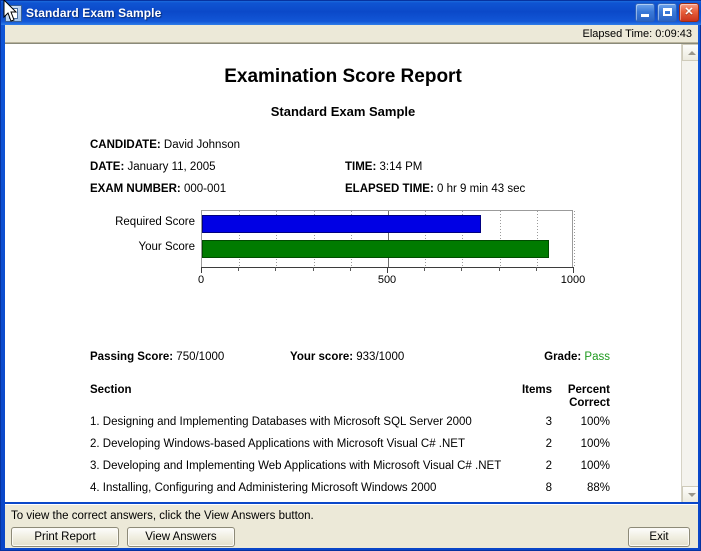  Describe the element at coordinates (351, 13) in the screenshot. I see `title-bar: Standard Exam Sample ✕` at that location.